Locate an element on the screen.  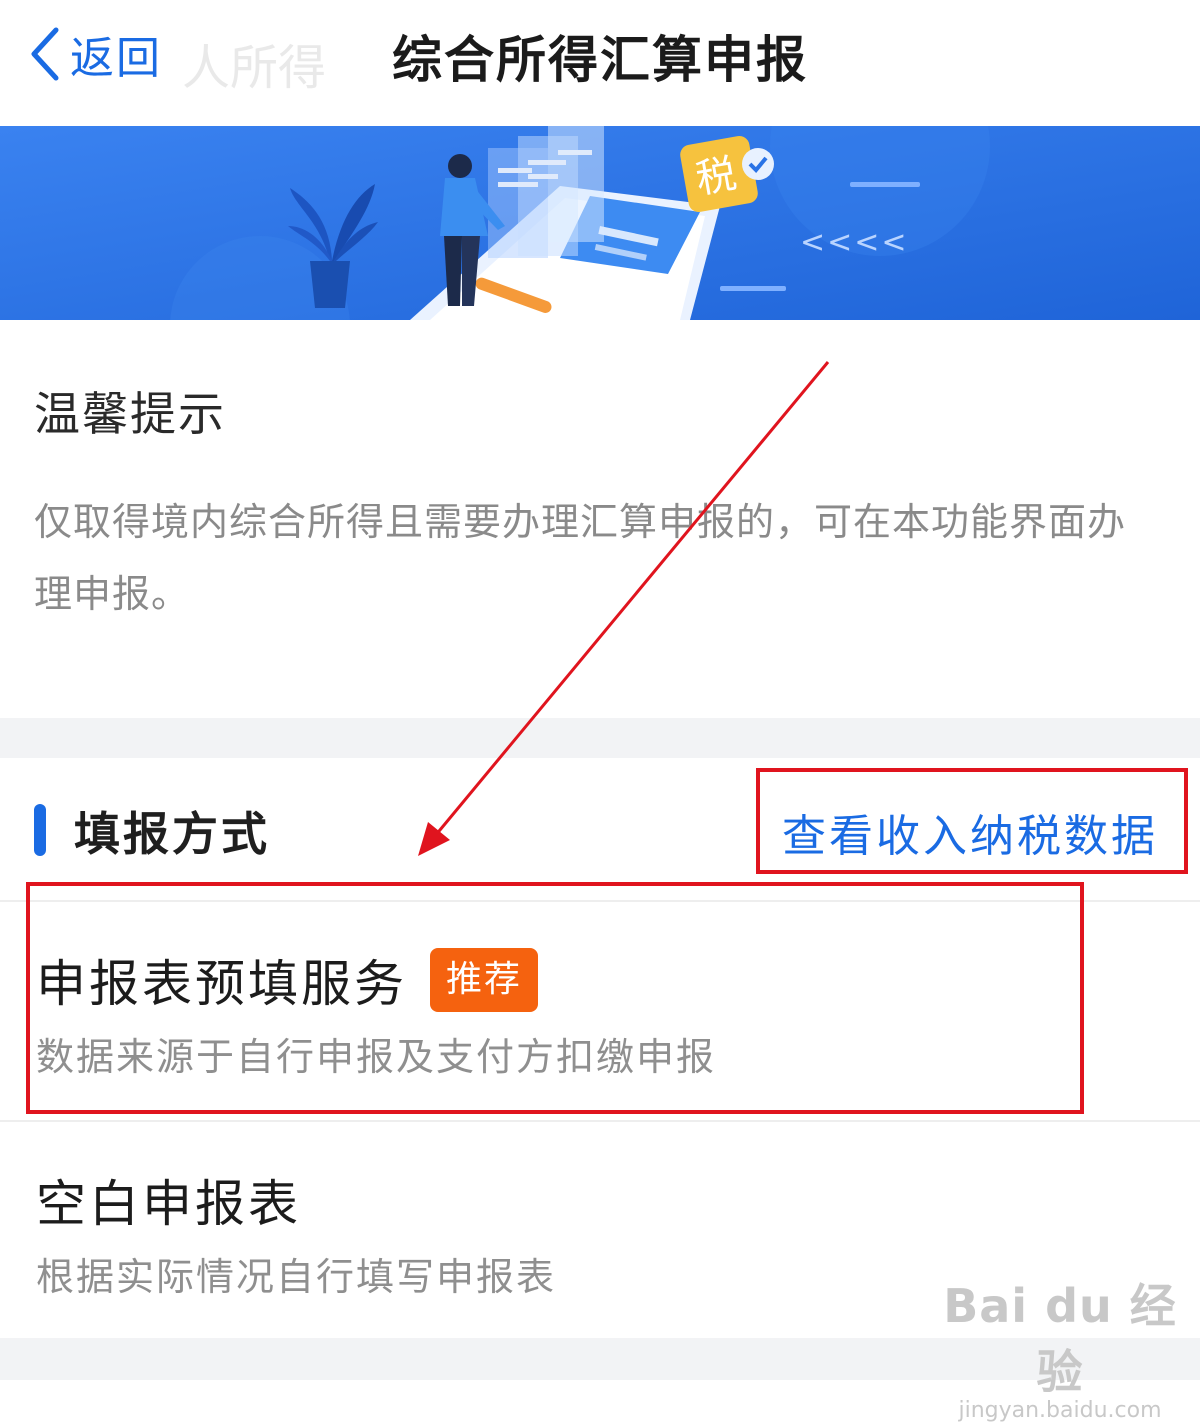
chevrons-decoration: <<<< is located at coordinates (854, 242).